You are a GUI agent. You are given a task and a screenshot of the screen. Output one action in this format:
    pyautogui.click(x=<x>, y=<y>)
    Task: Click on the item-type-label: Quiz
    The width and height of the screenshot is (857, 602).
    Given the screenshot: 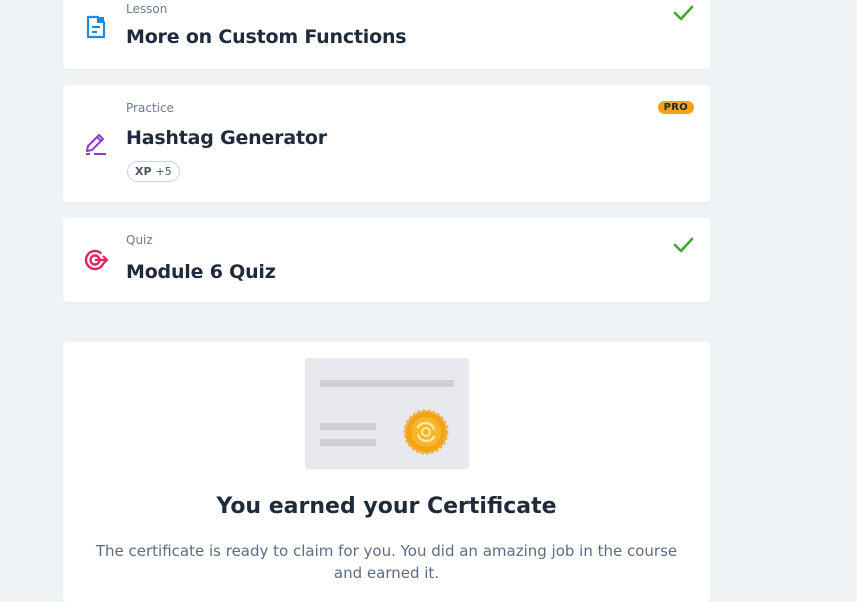 What is the action you would take?
    pyautogui.click(x=139, y=240)
    